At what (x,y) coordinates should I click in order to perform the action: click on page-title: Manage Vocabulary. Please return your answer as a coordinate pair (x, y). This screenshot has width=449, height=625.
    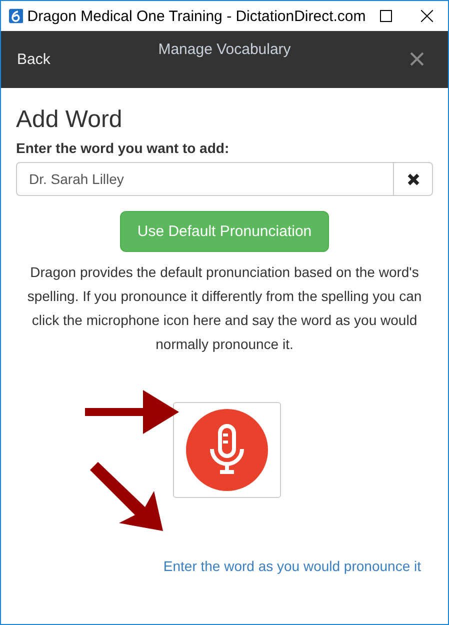
    Looking at the image, I should click on (224, 49).